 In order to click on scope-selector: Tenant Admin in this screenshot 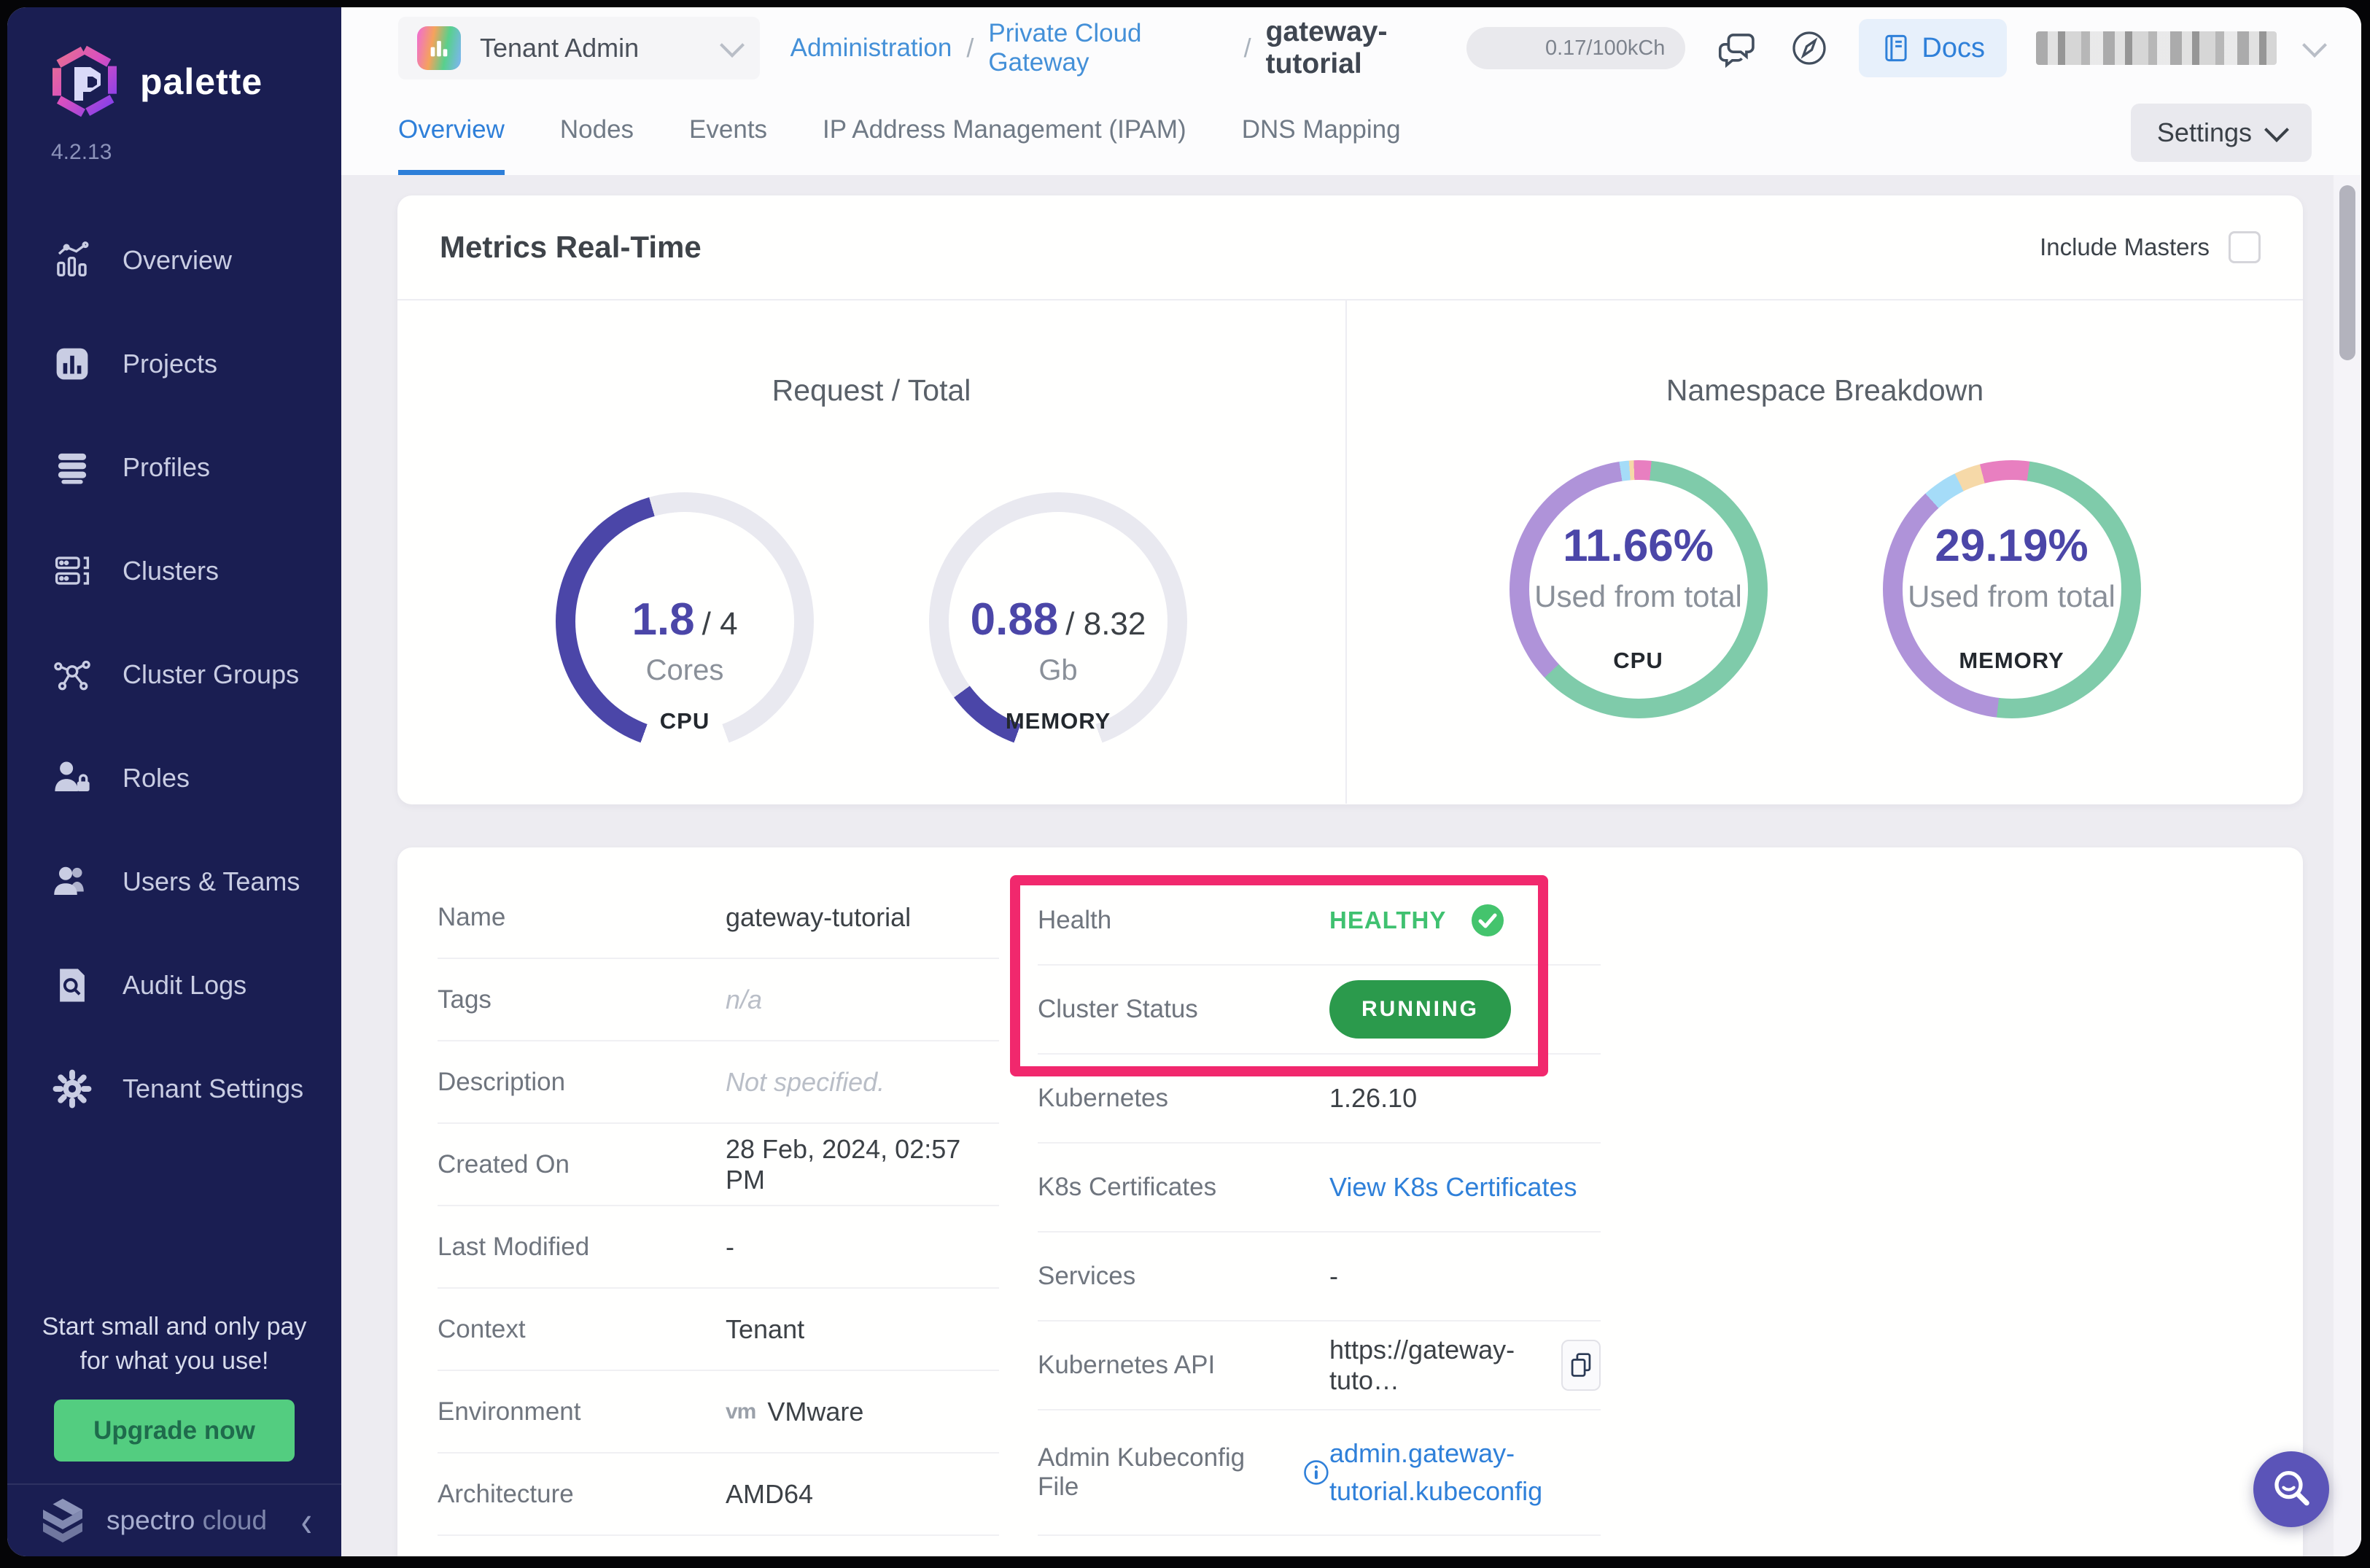, I will do `click(579, 48)`.